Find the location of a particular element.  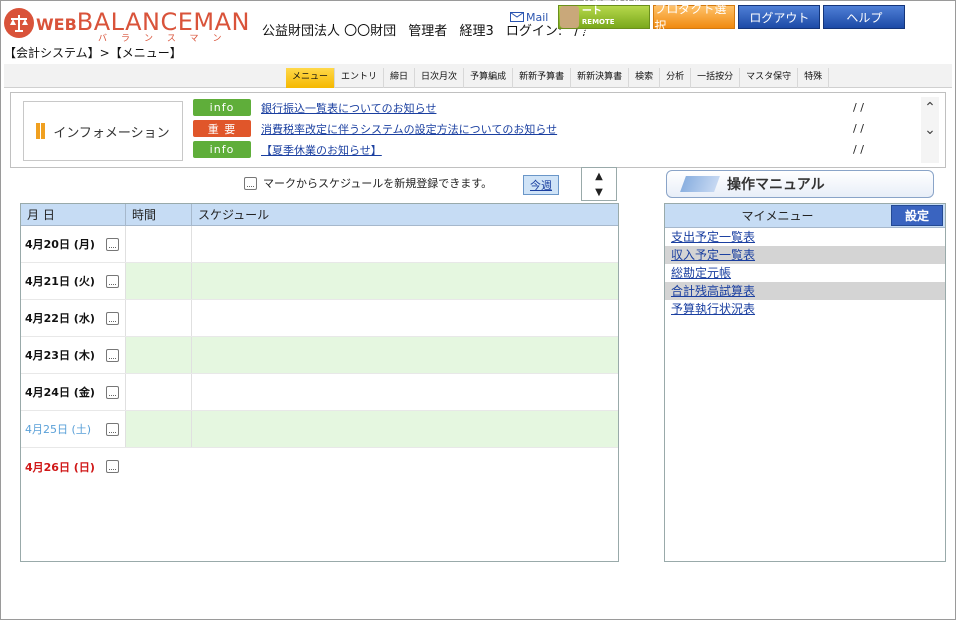

row-date: 4月22日 (水) is located at coordinates (60, 318).